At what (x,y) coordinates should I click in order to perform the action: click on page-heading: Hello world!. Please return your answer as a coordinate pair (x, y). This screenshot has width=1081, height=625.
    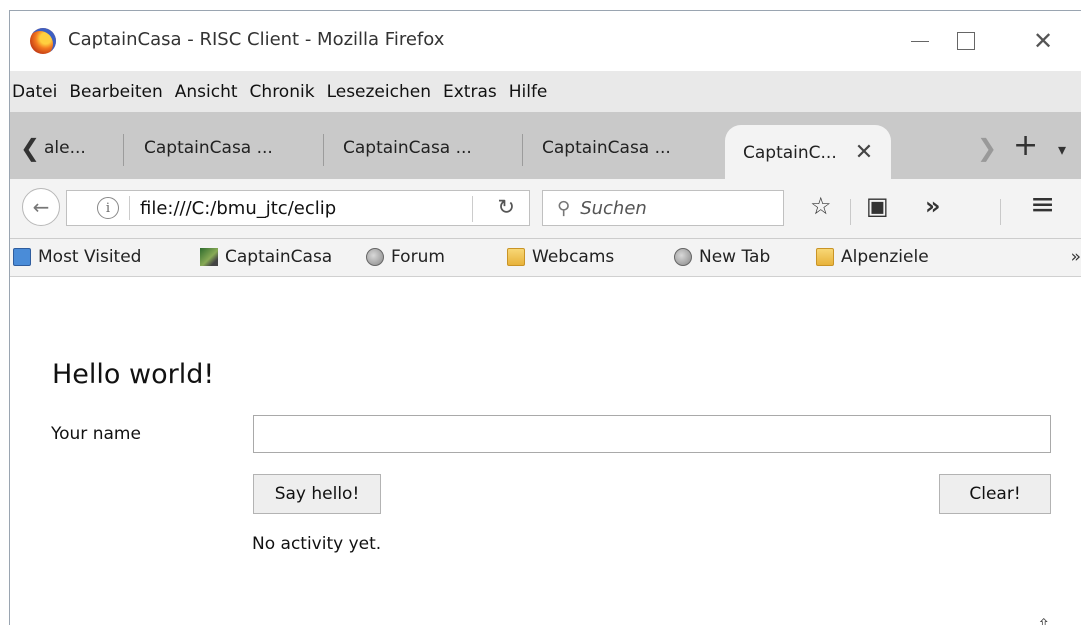
    Looking at the image, I should click on (133, 374).